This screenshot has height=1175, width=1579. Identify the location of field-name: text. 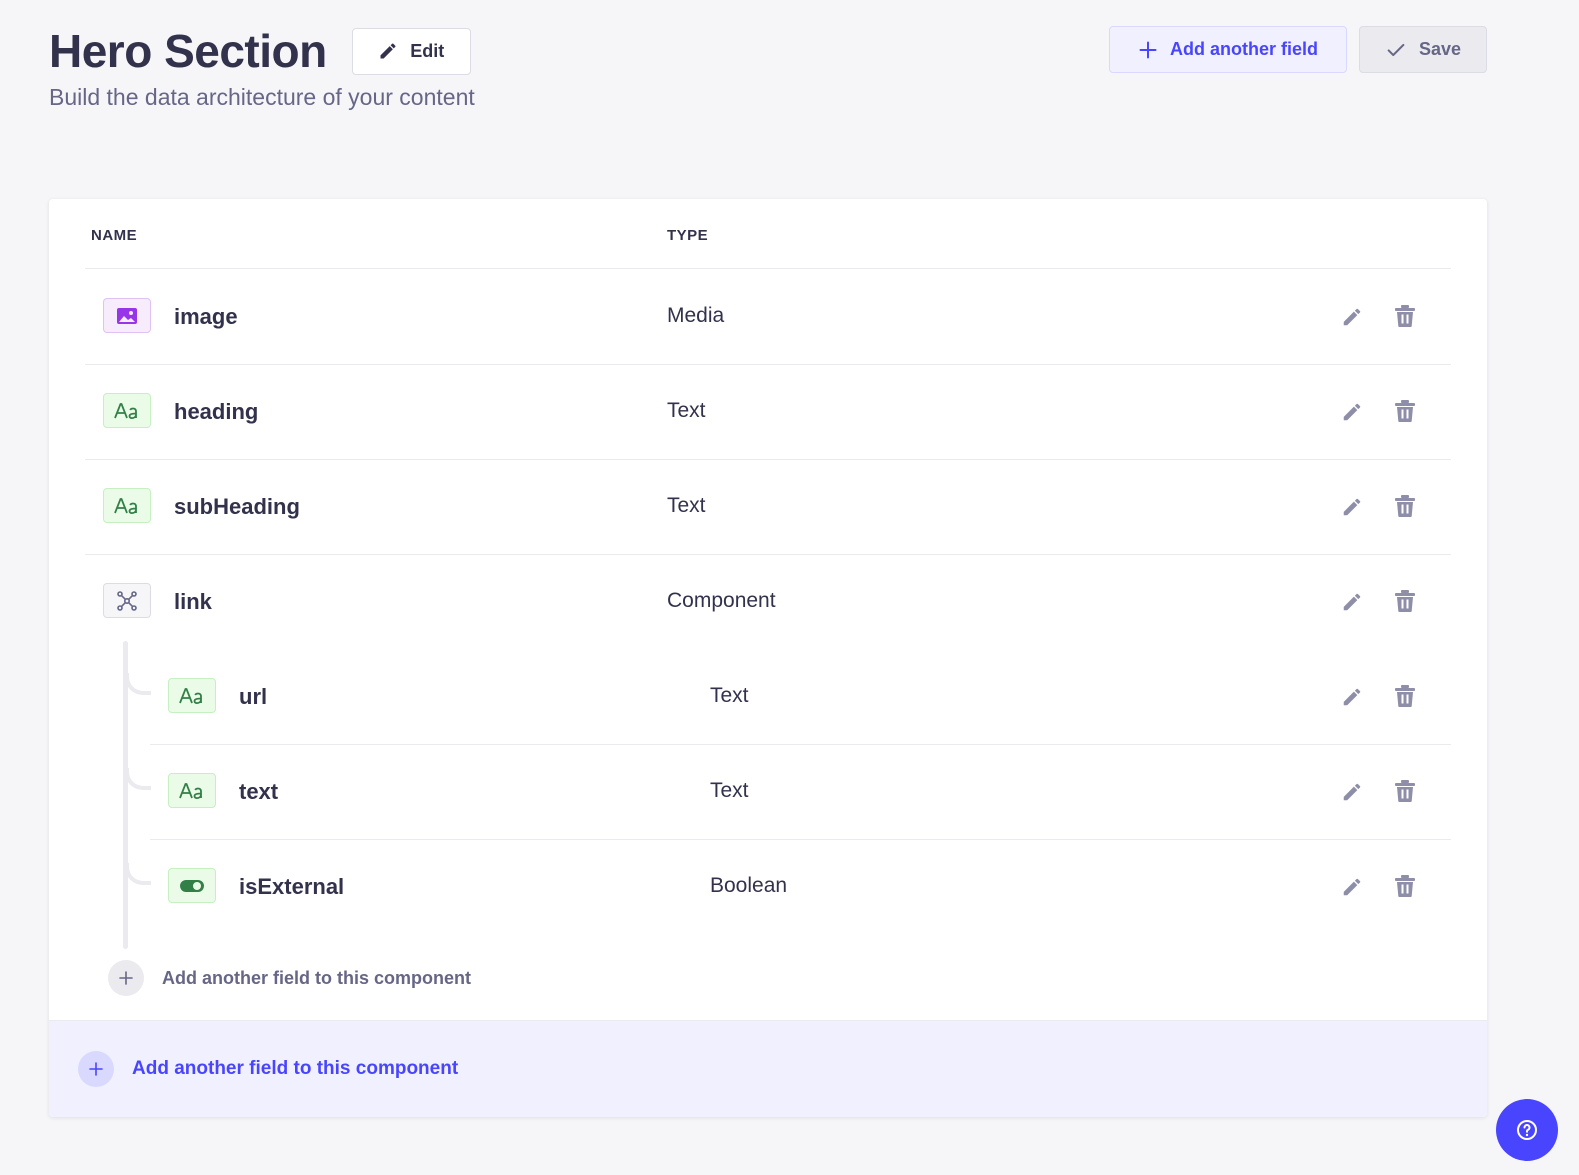
(259, 791).